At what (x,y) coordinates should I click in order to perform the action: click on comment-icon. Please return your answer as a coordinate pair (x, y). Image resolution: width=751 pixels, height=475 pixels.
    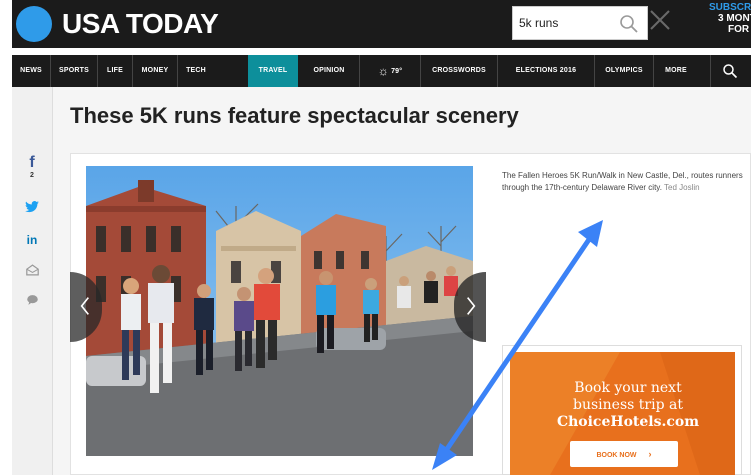
    Looking at the image, I should click on (32, 300).